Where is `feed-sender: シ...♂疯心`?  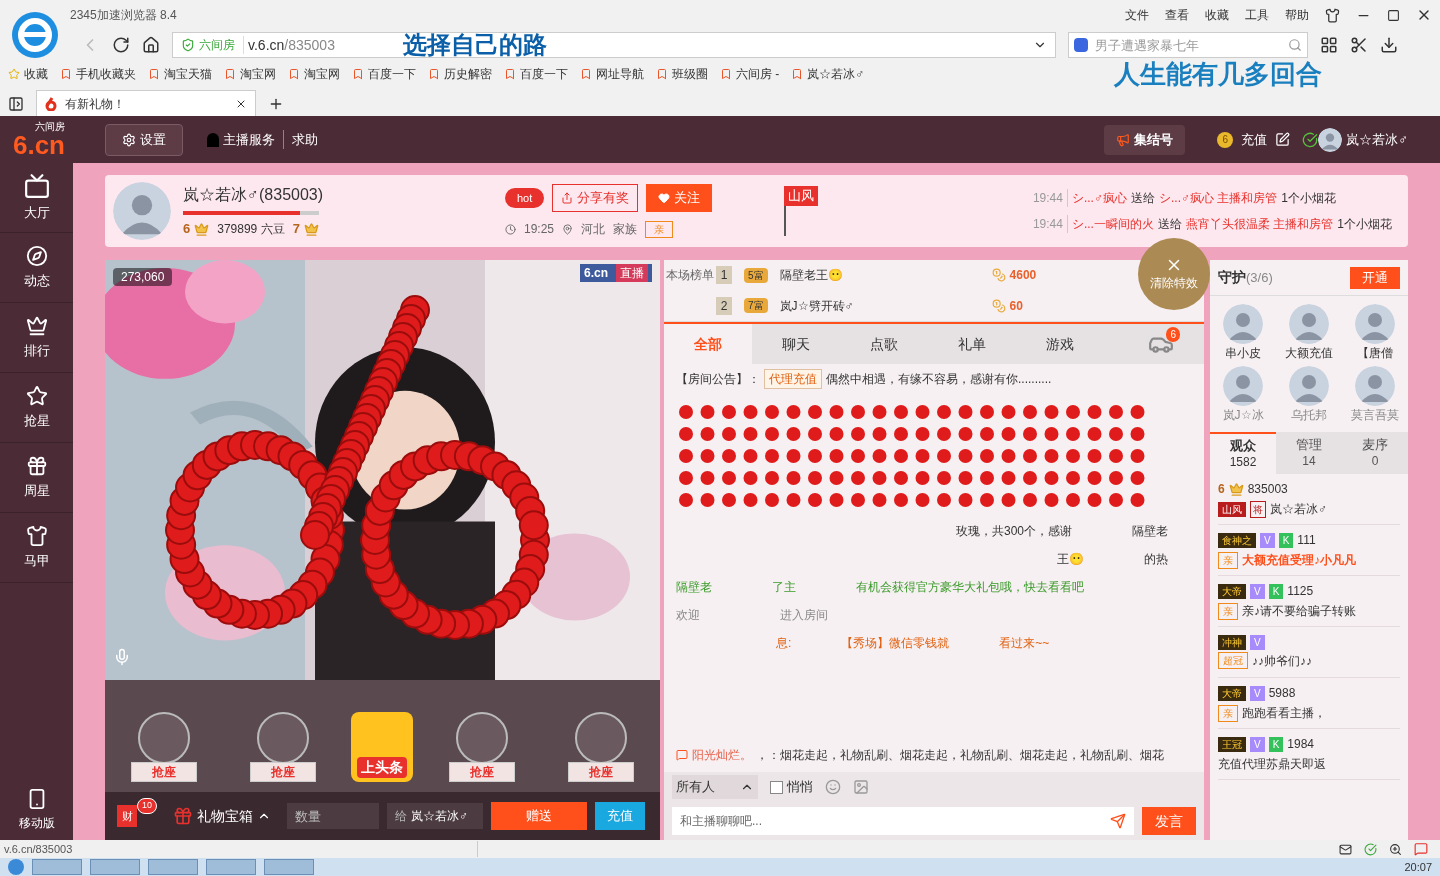 feed-sender: シ...♂疯心 is located at coordinates (1099, 198).